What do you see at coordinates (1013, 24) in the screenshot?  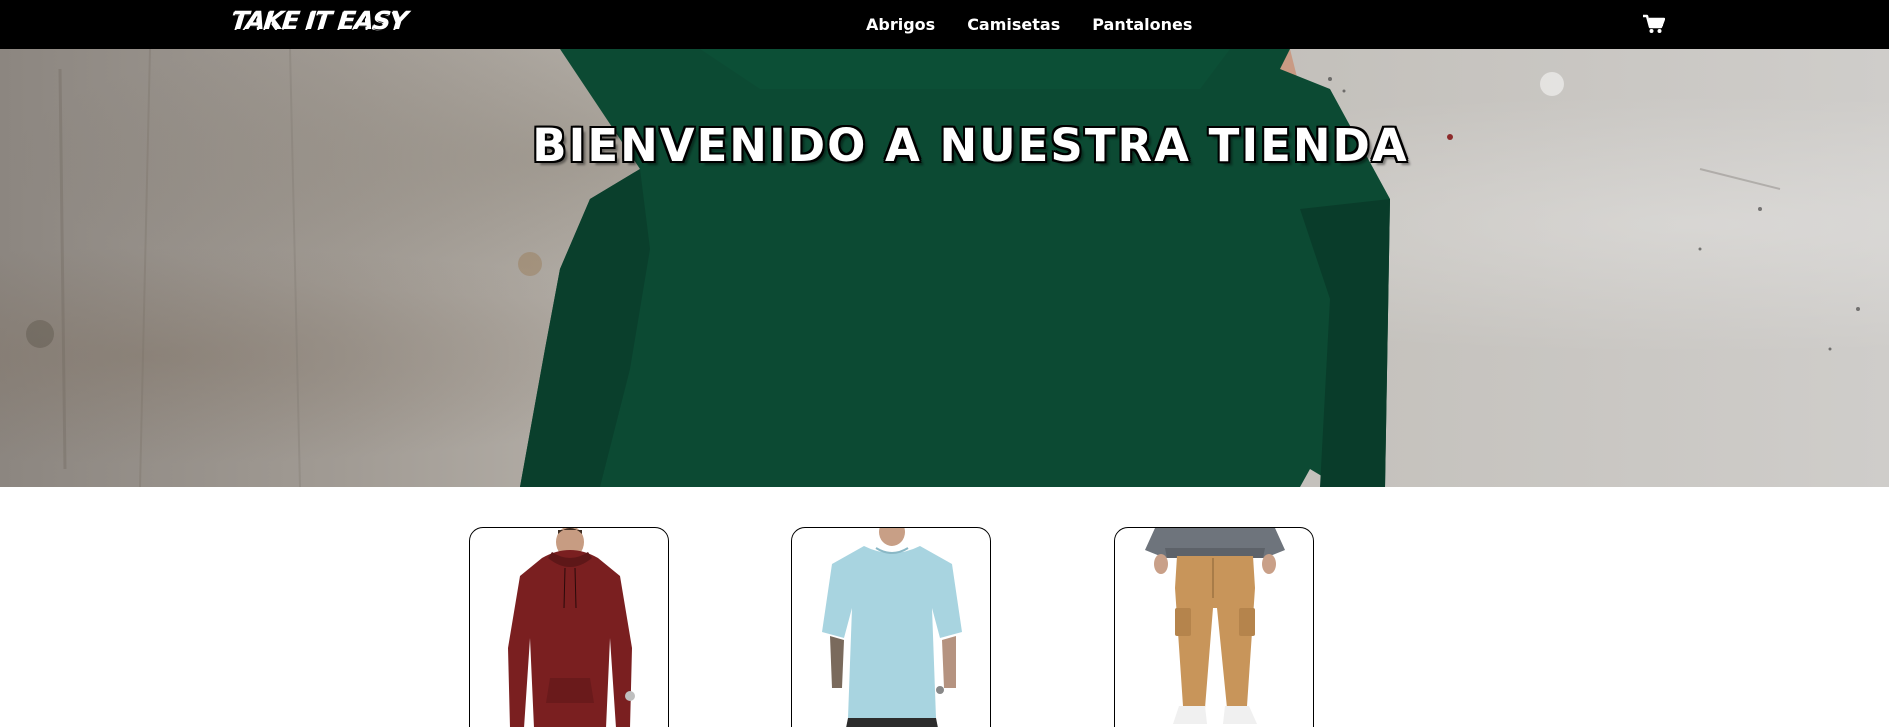 I see `nav-link-camisetas: Camisetas` at bounding box center [1013, 24].